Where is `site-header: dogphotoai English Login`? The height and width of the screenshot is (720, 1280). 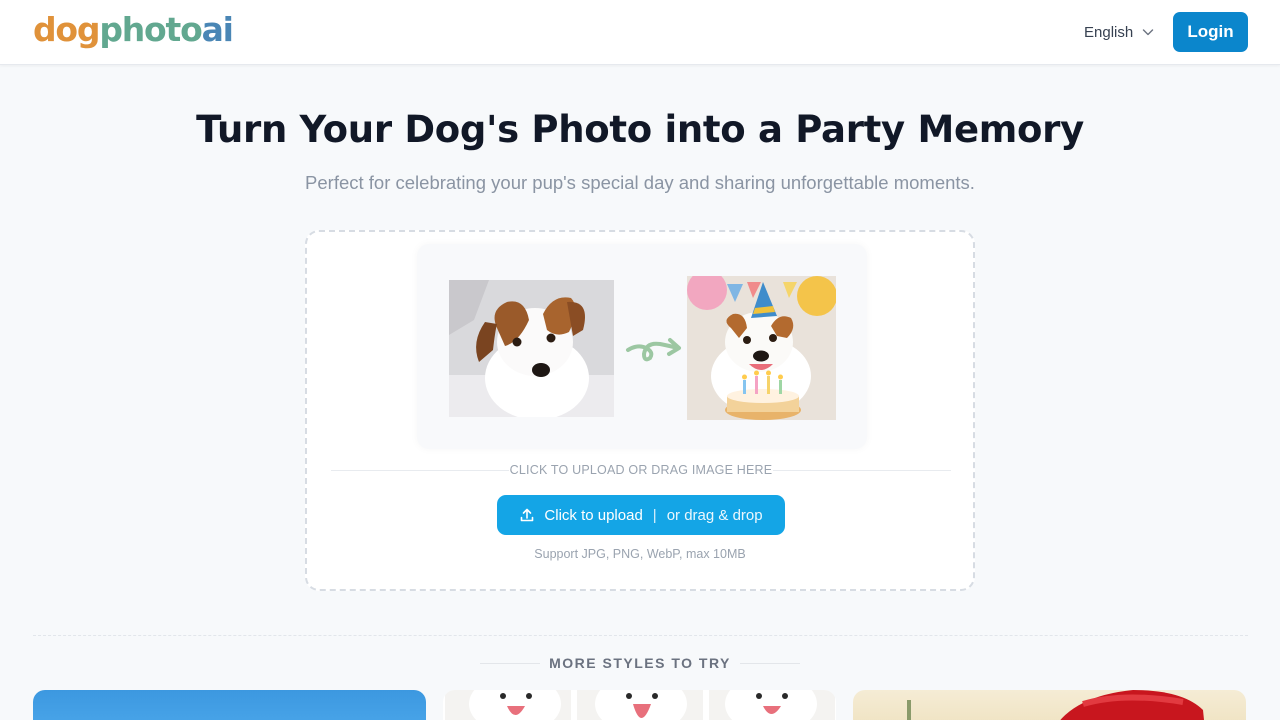 site-header: dogphotoai English Login is located at coordinates (640, 32).